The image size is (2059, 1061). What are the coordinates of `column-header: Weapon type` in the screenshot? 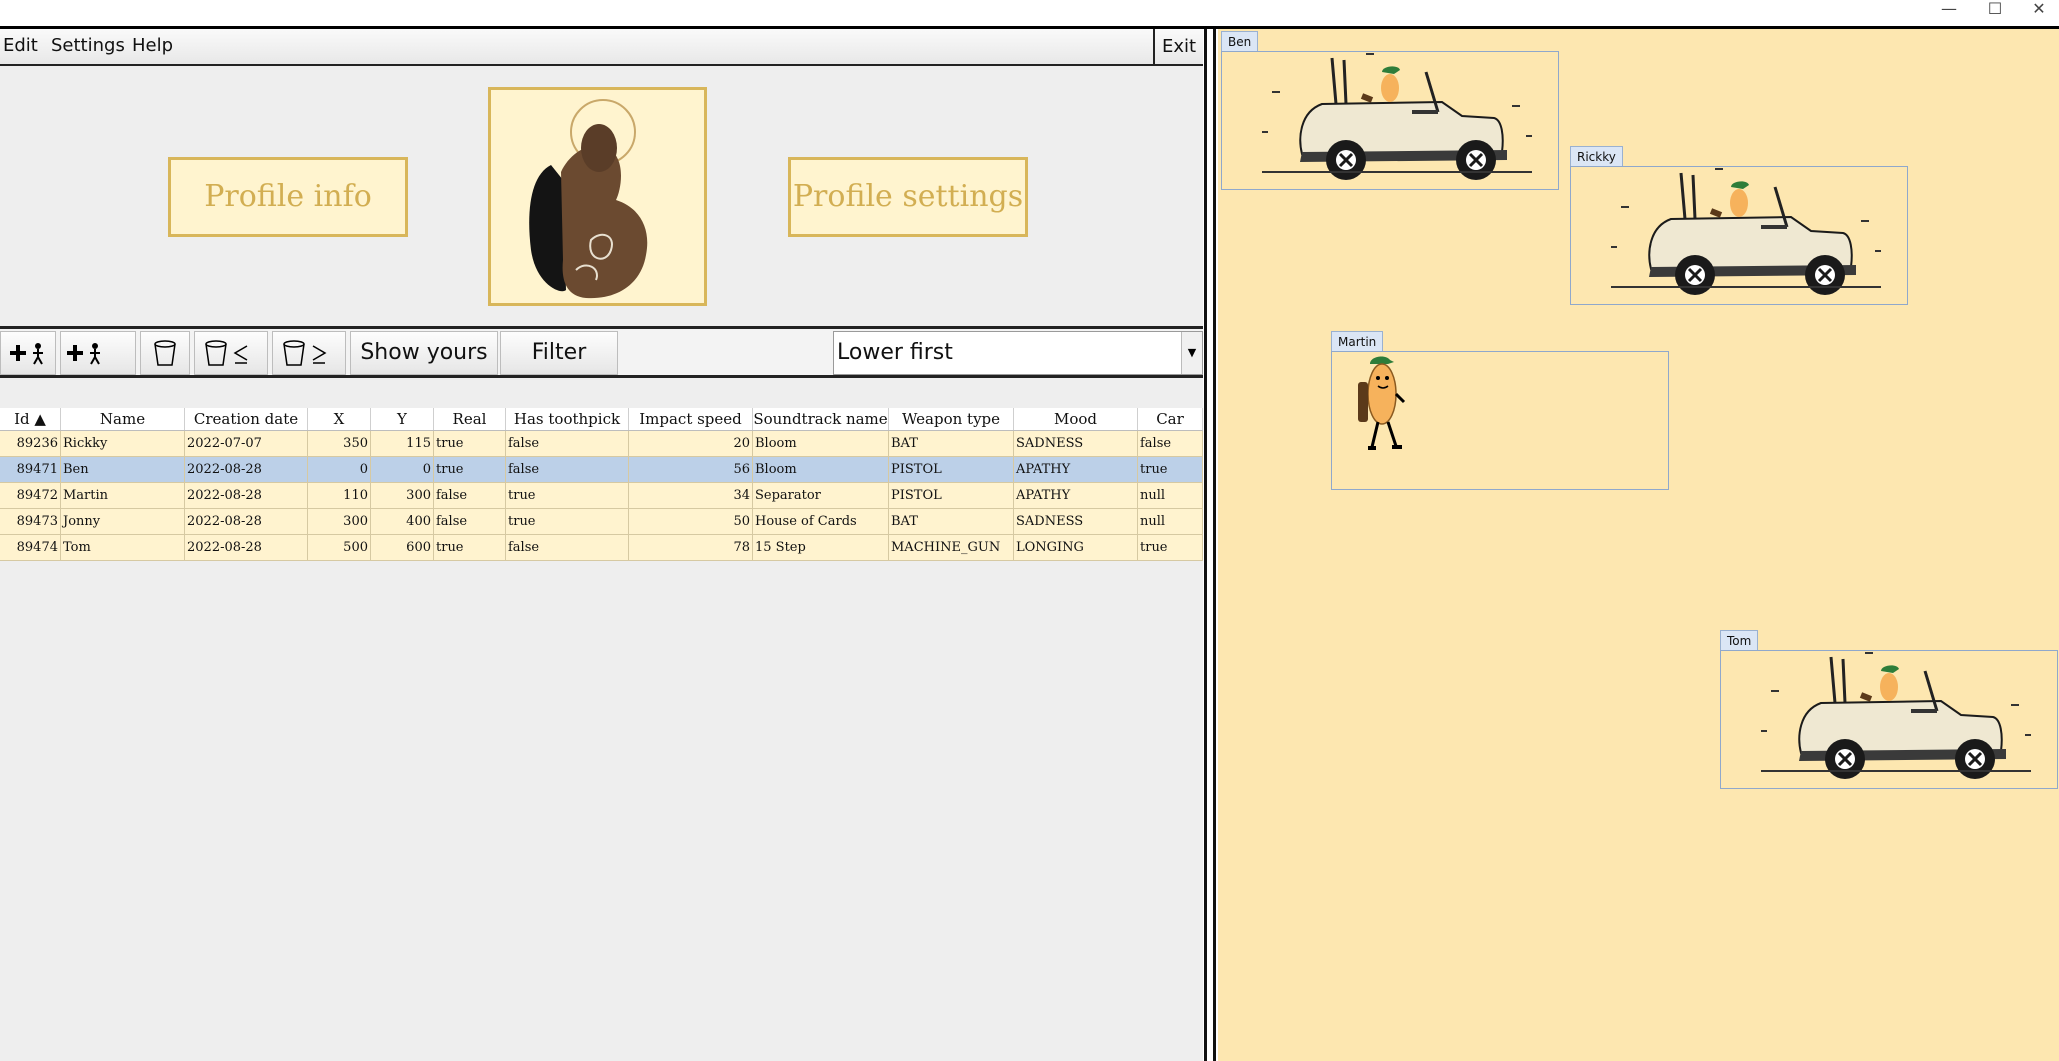 It's located at (951, 419).